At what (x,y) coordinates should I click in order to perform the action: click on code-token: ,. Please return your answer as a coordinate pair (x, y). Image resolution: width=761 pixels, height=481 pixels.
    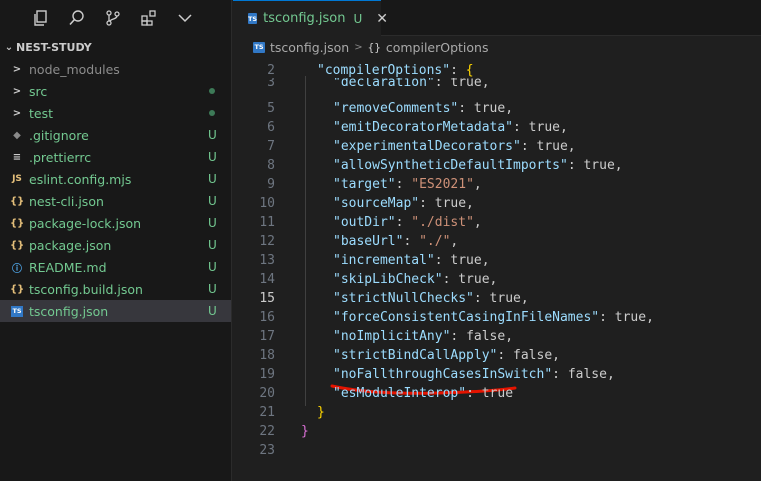
    Looking at the image, I should click on (454, 241).